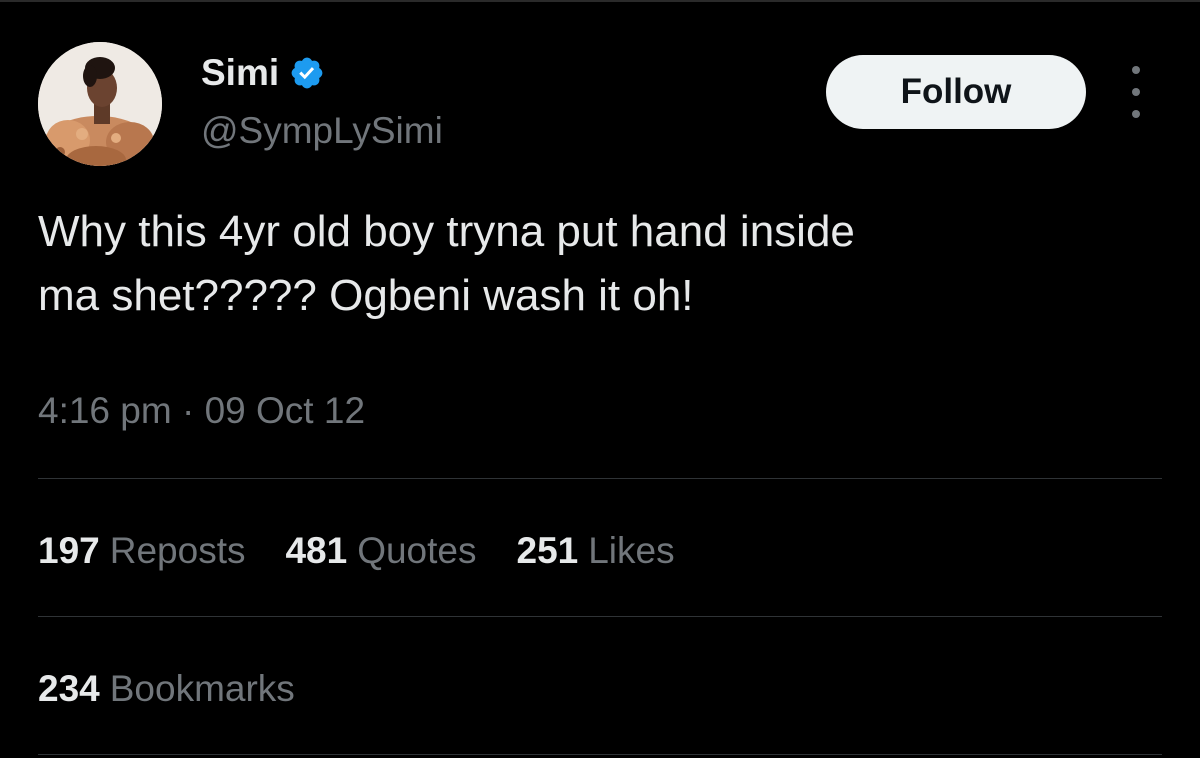  I want to click on engagement-stats: 197 Reposts 481 Quotes 251 Likes, so click(376, 551).